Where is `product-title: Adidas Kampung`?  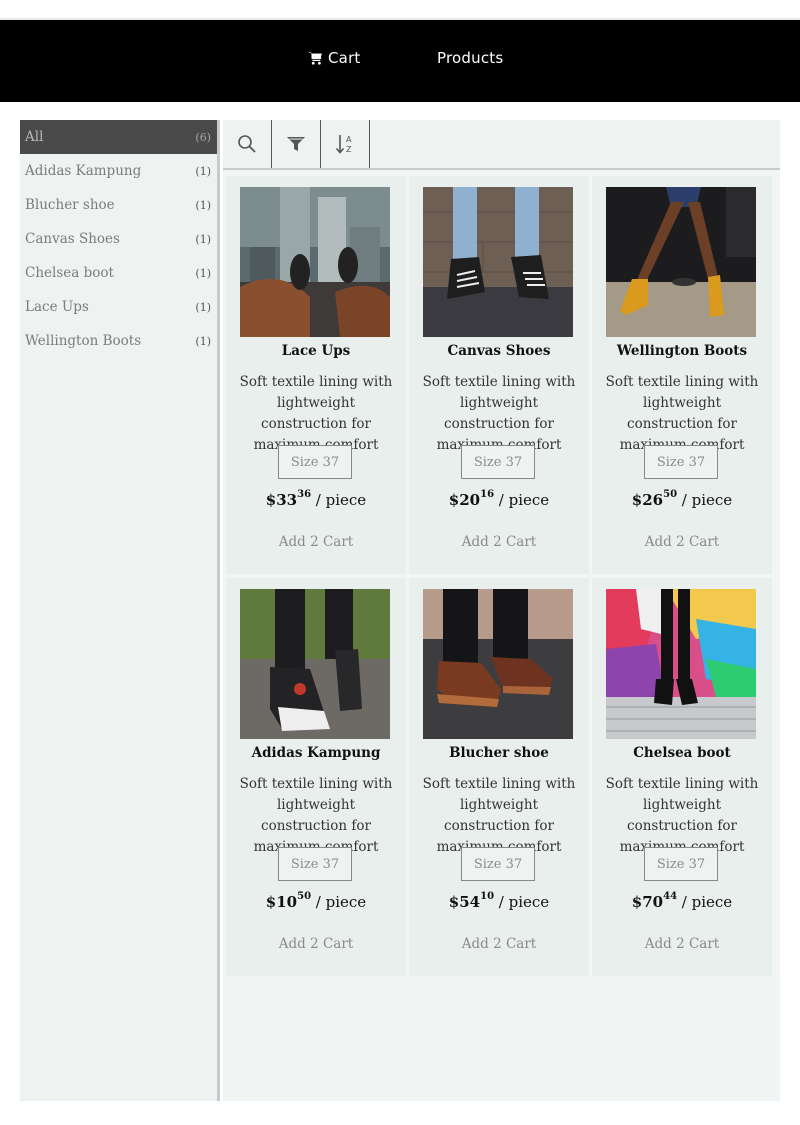 product-title: Adidas Kampung is located at coordinates (316, 753).